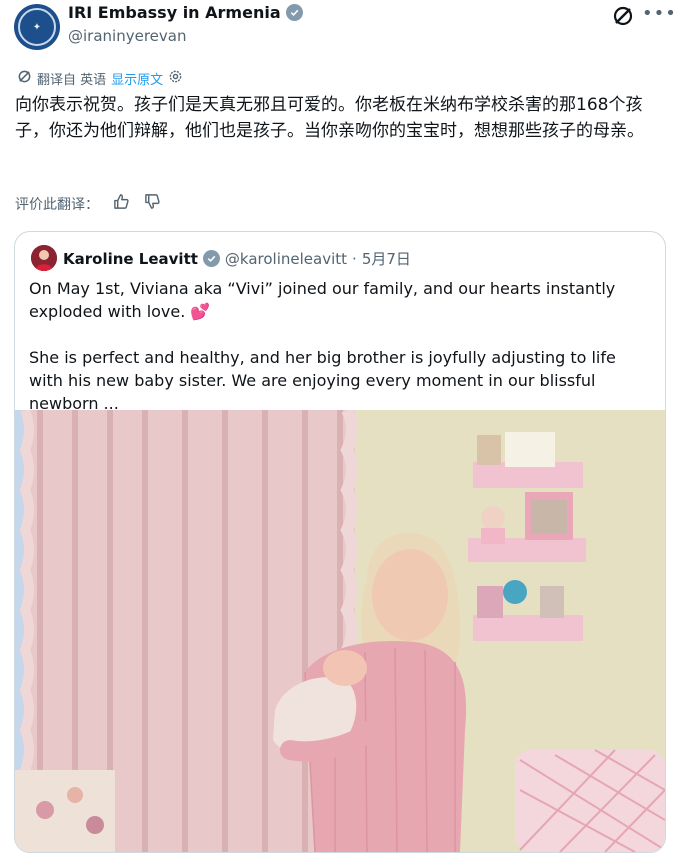 The height and width of the screenshot is (853, 679). What do you see at coordinates (386, 258) in the screenshot?
I see `quoted-date: 5月7日` at bounding box center [386, 258].